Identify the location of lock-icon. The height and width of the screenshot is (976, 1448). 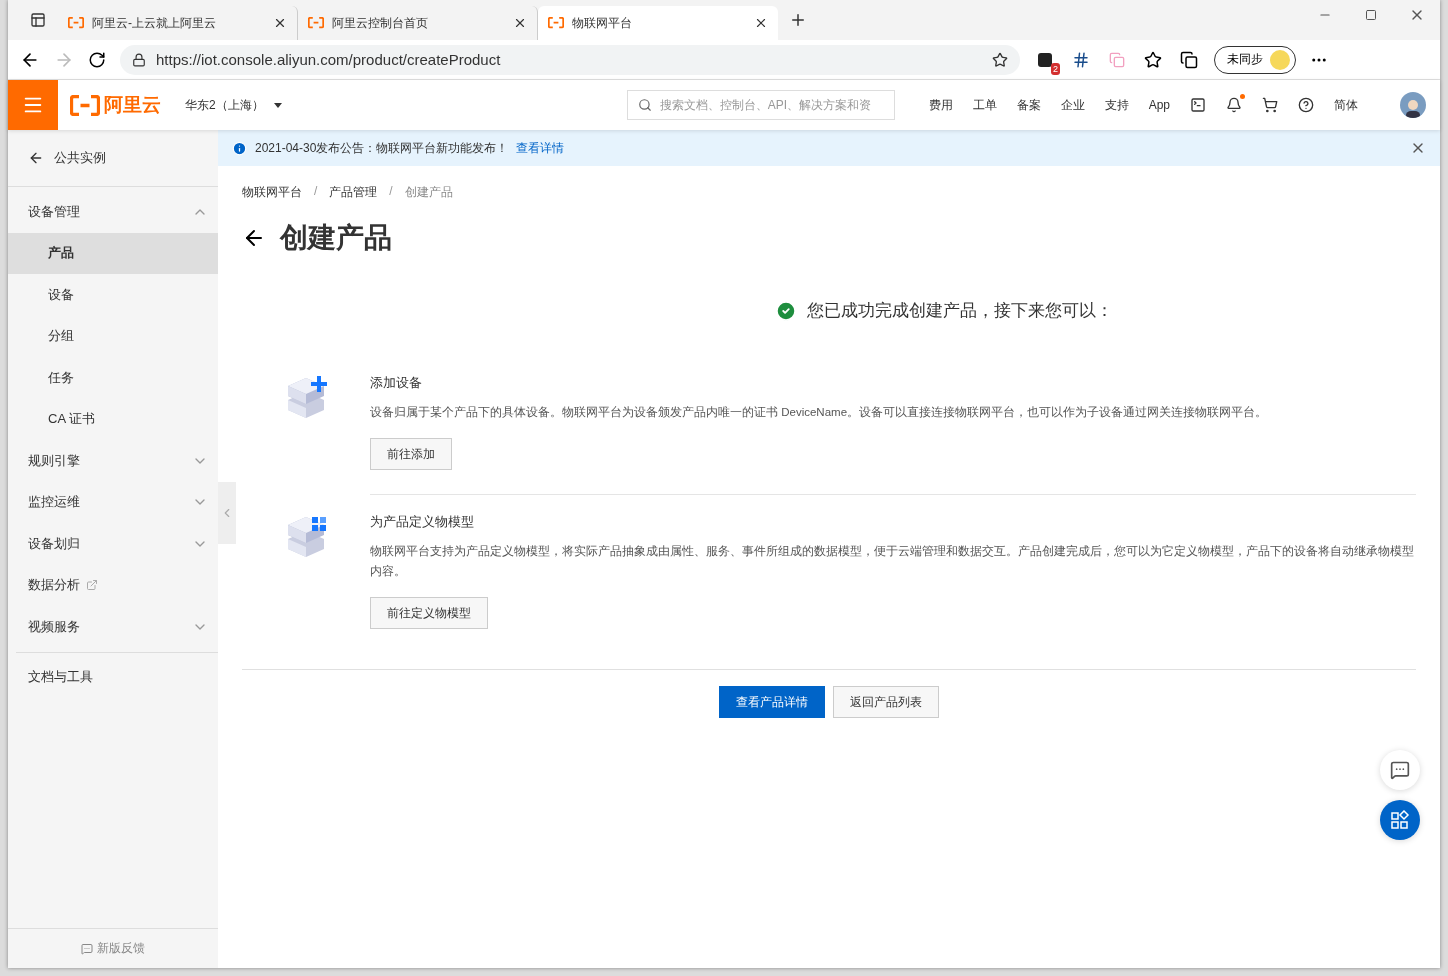
(139, 59).